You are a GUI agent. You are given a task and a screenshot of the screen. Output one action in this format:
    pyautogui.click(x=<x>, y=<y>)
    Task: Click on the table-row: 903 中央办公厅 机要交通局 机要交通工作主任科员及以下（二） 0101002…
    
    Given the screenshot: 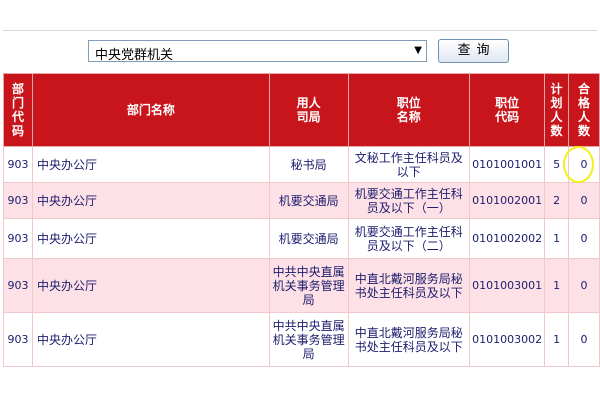 What is the action you would take?
    pyautogui.click(x=301, y=238)
    